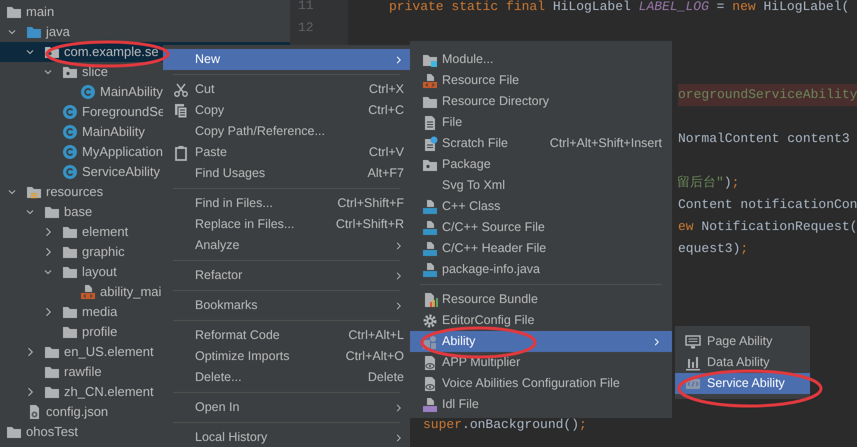 The height and width of the screenshot is (447, 857). Describe the element at coordinates (430, 342) in the screenshot. I see `ability-icon` at that location.